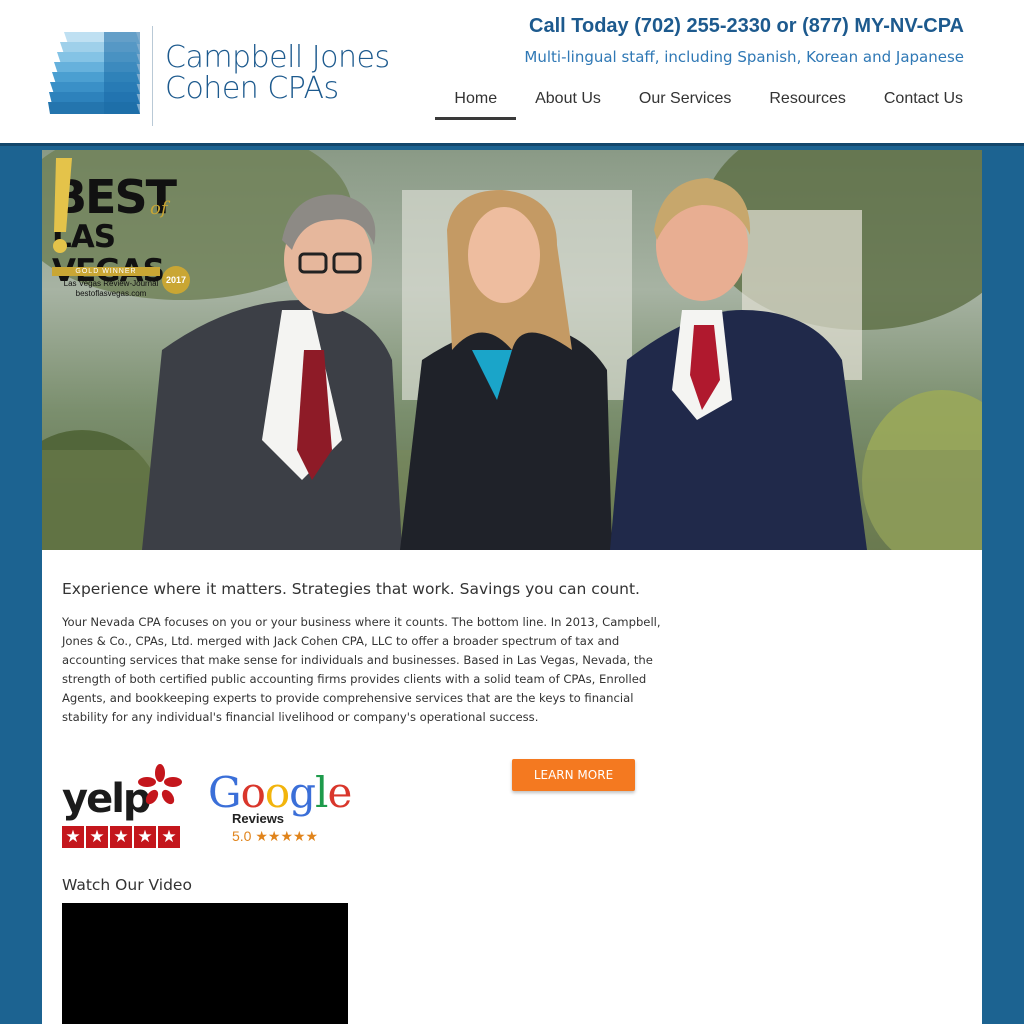 Image resolution: width=1024 pixels, height=1024 pixels. I want to click on google-reviews-logo: Google Reviews 5.0 ★★★★★, so click(288, 808).